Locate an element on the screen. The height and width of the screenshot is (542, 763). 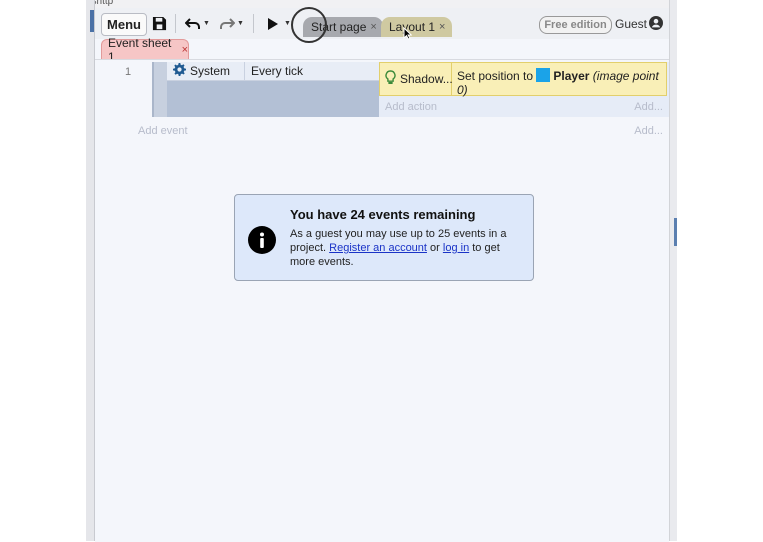
tab-layout-1: Layout 1 × is located at coordinates (416, 27).